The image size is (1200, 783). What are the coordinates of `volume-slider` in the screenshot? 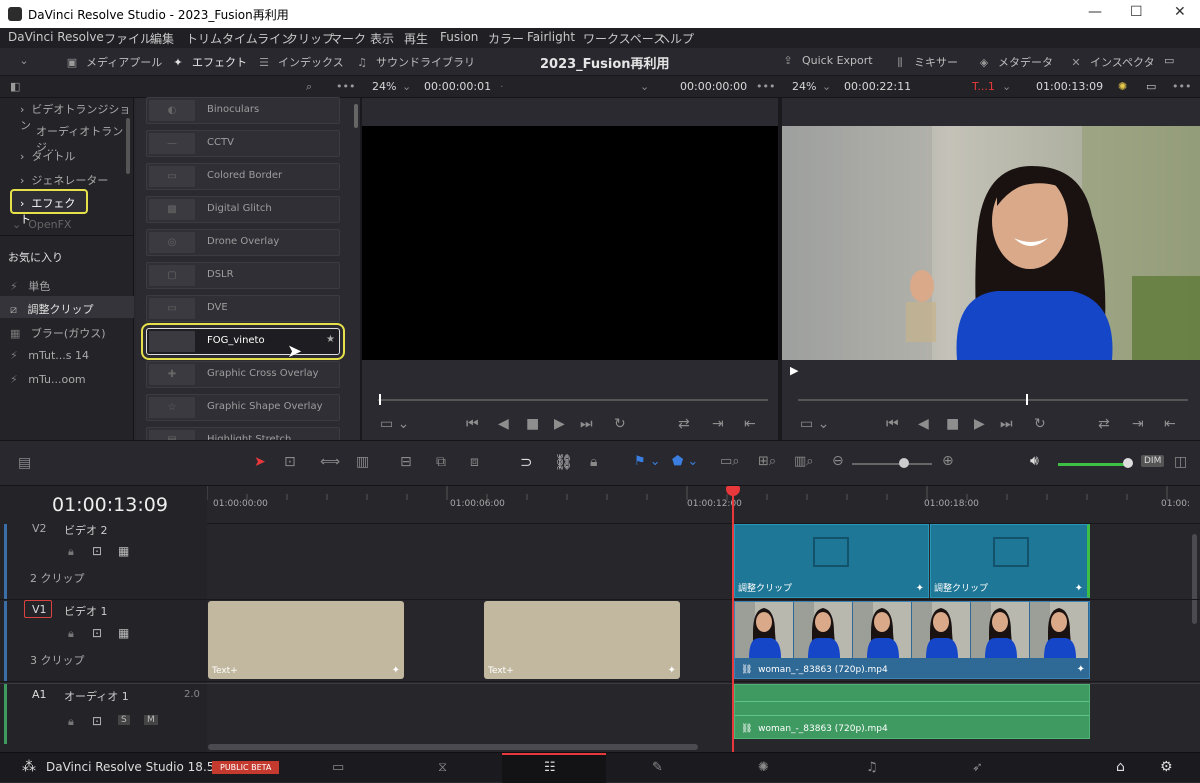 It's located at (1093, 464).